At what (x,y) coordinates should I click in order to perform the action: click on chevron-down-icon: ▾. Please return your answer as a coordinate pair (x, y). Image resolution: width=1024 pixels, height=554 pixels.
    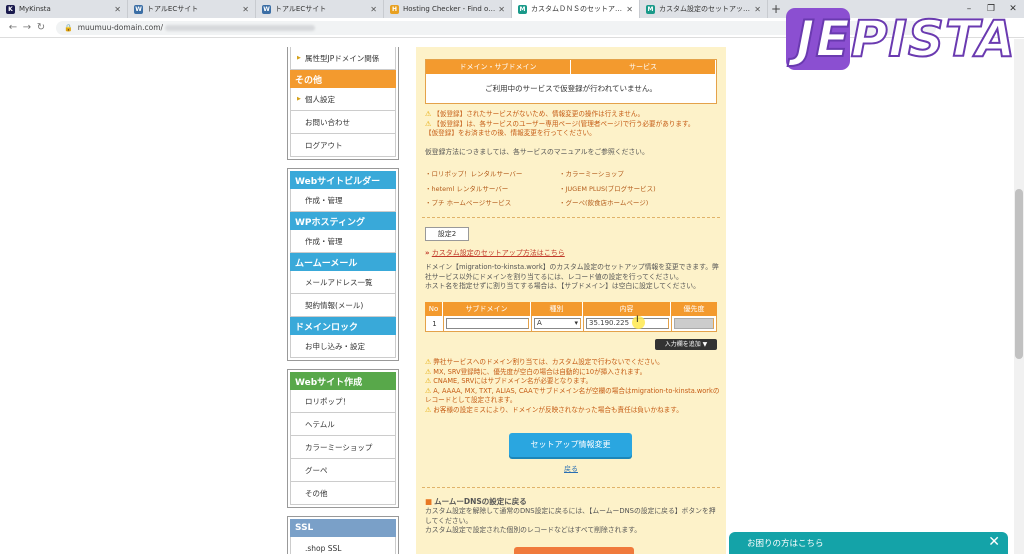
    Looking at the image, I should click on (576, 323).